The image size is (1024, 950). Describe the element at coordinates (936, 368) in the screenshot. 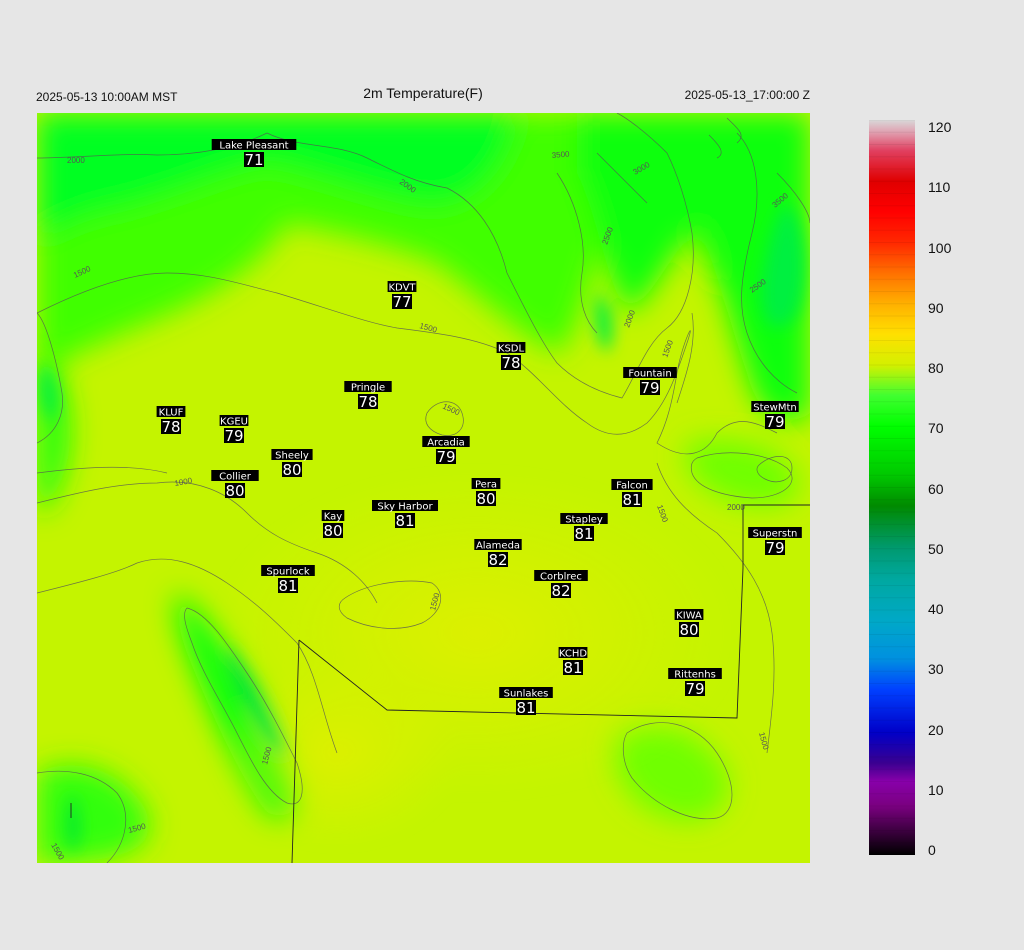

I see `colorbar-tick-label: 80` at that location.